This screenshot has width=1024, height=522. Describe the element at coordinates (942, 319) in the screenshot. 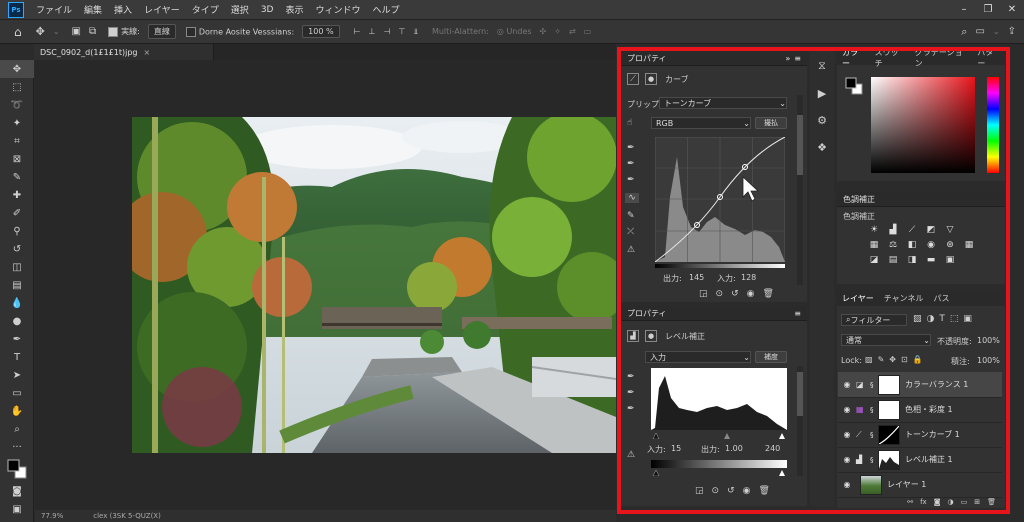

I see `type-filter-icon: T` at that location.